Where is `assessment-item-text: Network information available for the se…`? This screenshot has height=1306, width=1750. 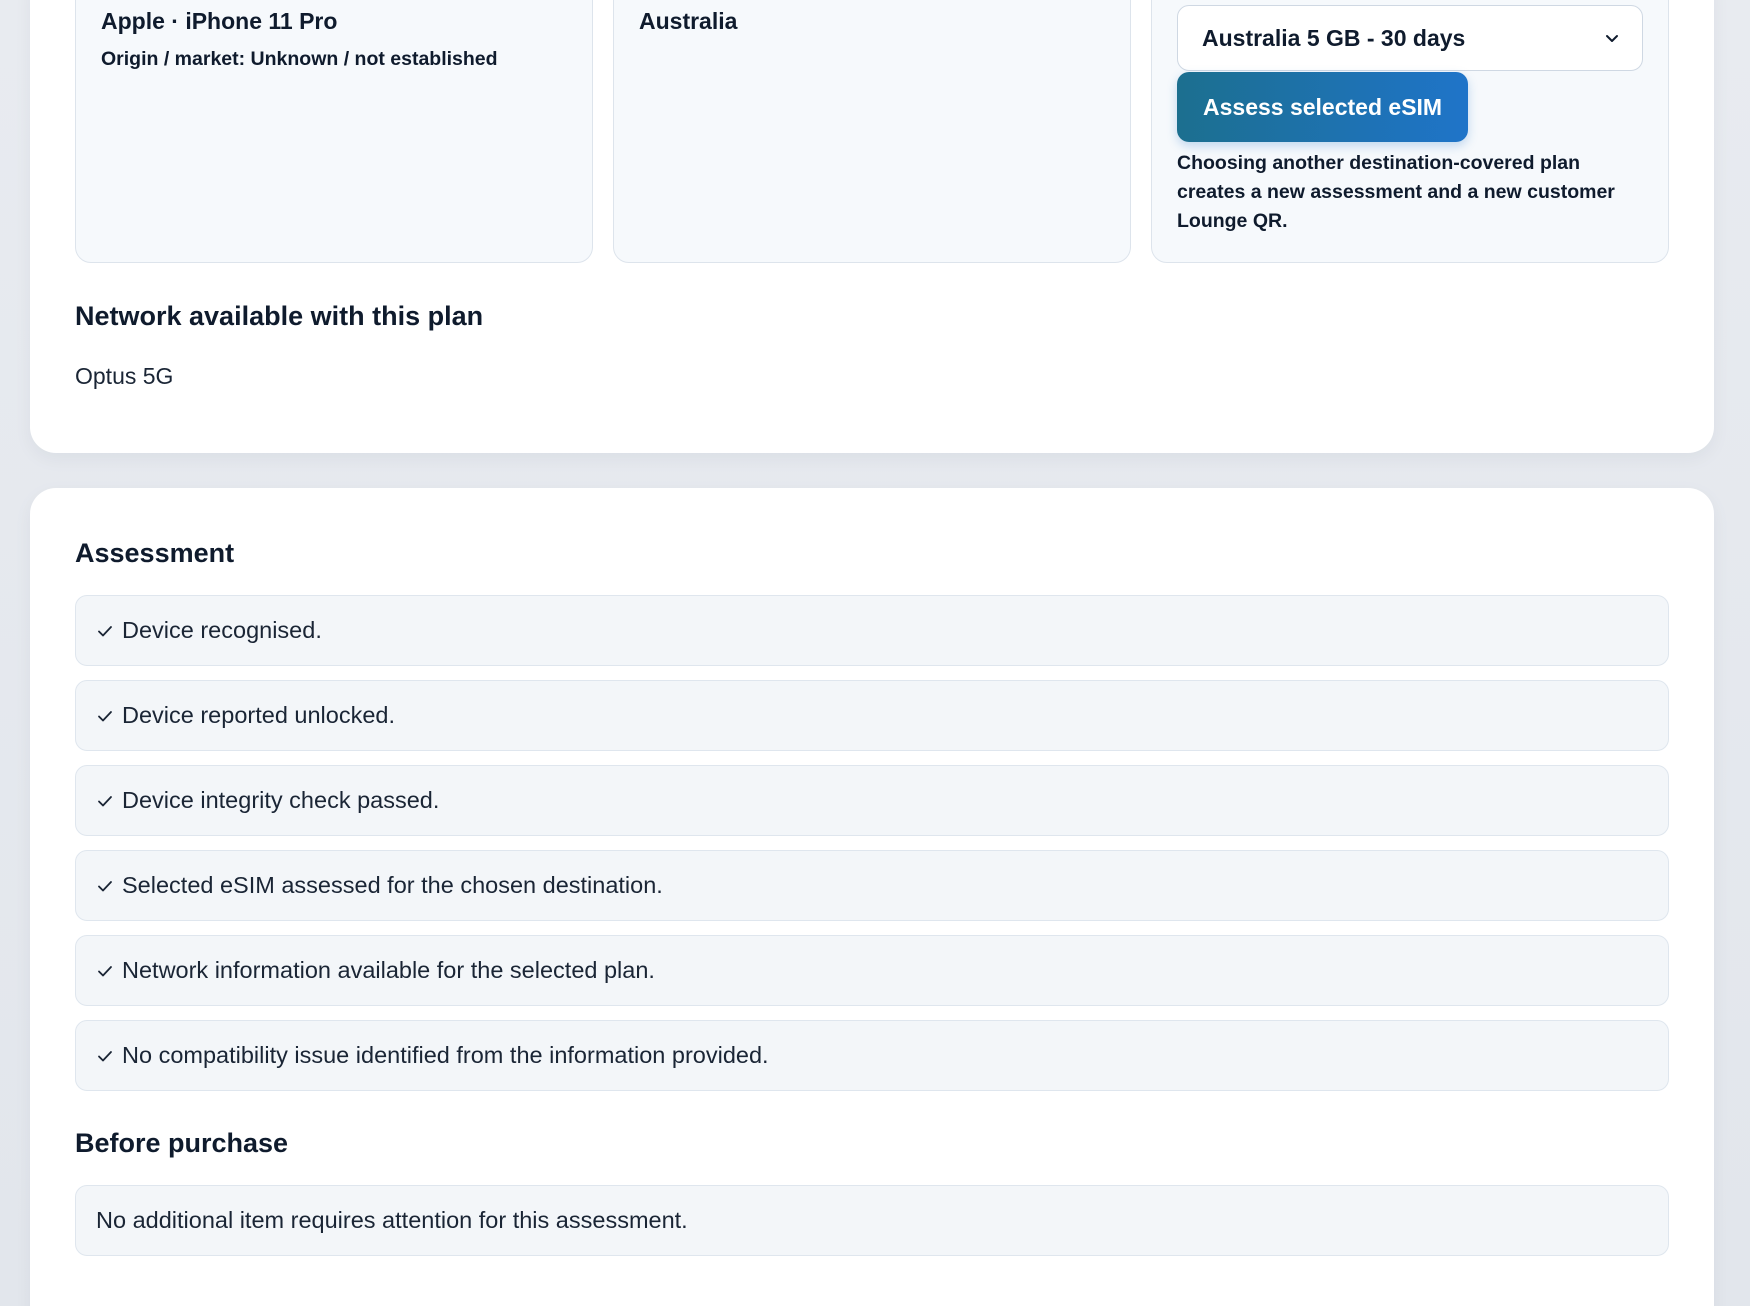 assessment-item-text: Network information available for the se… is located at coordinates (388, 970).